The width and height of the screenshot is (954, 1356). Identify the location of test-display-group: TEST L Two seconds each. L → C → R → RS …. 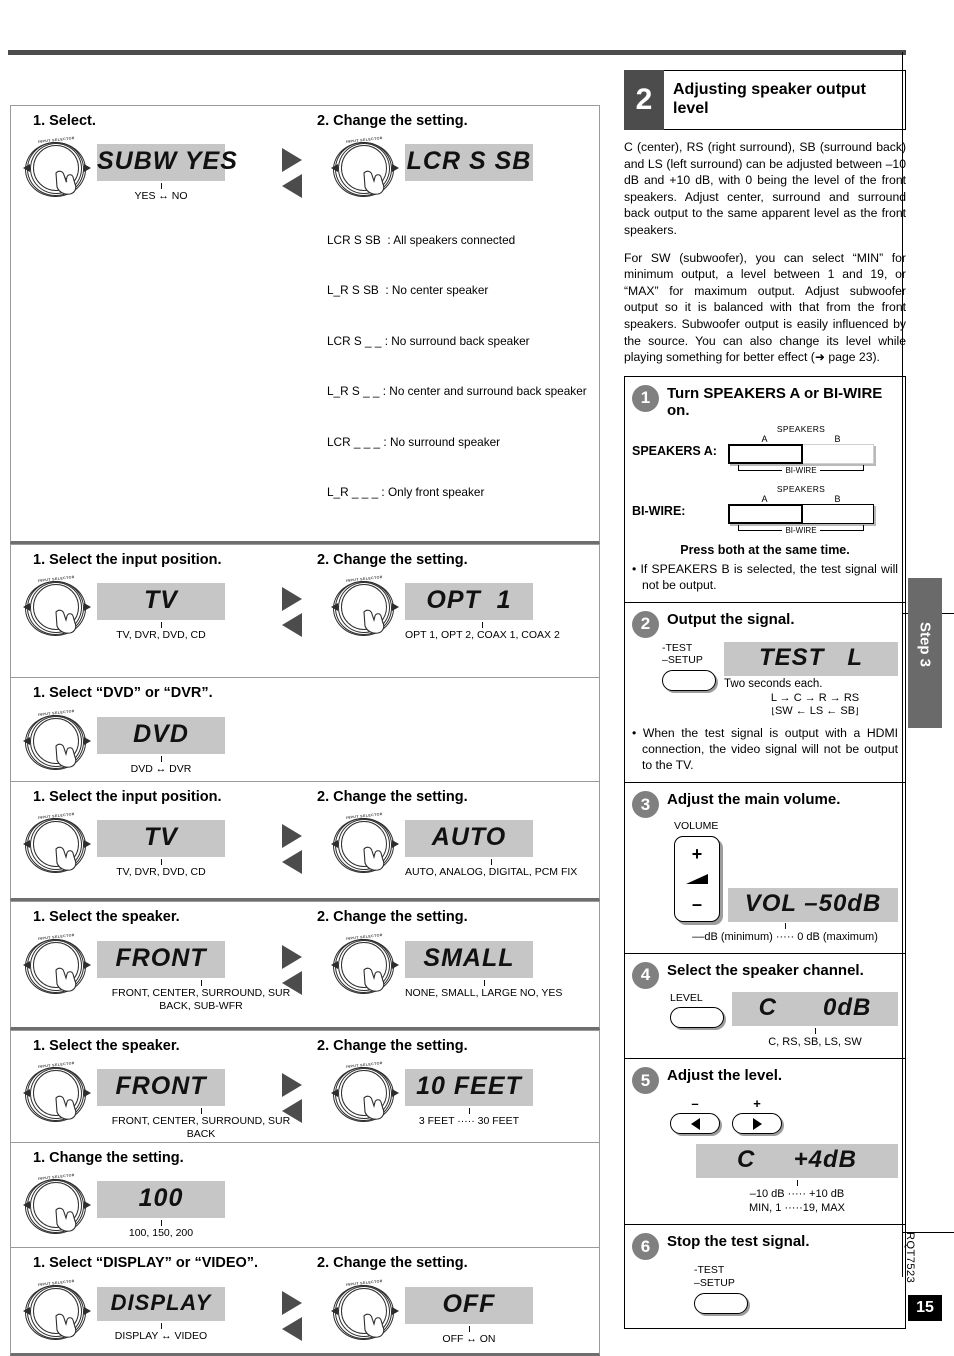
(811, 680).